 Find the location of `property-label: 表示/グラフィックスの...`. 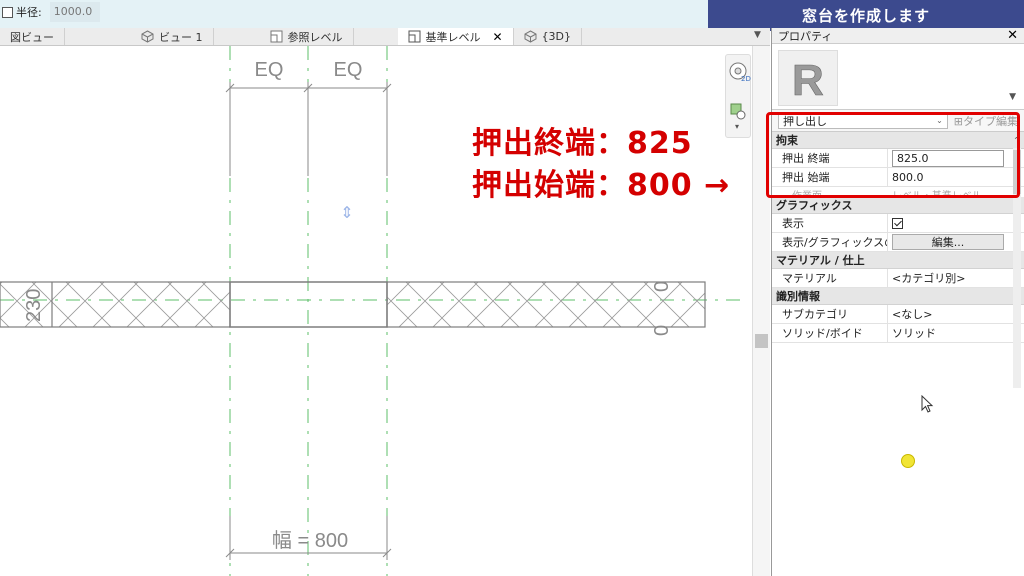

property-label: 表示/グラフィックスの... is located at coordinates (830, 242).